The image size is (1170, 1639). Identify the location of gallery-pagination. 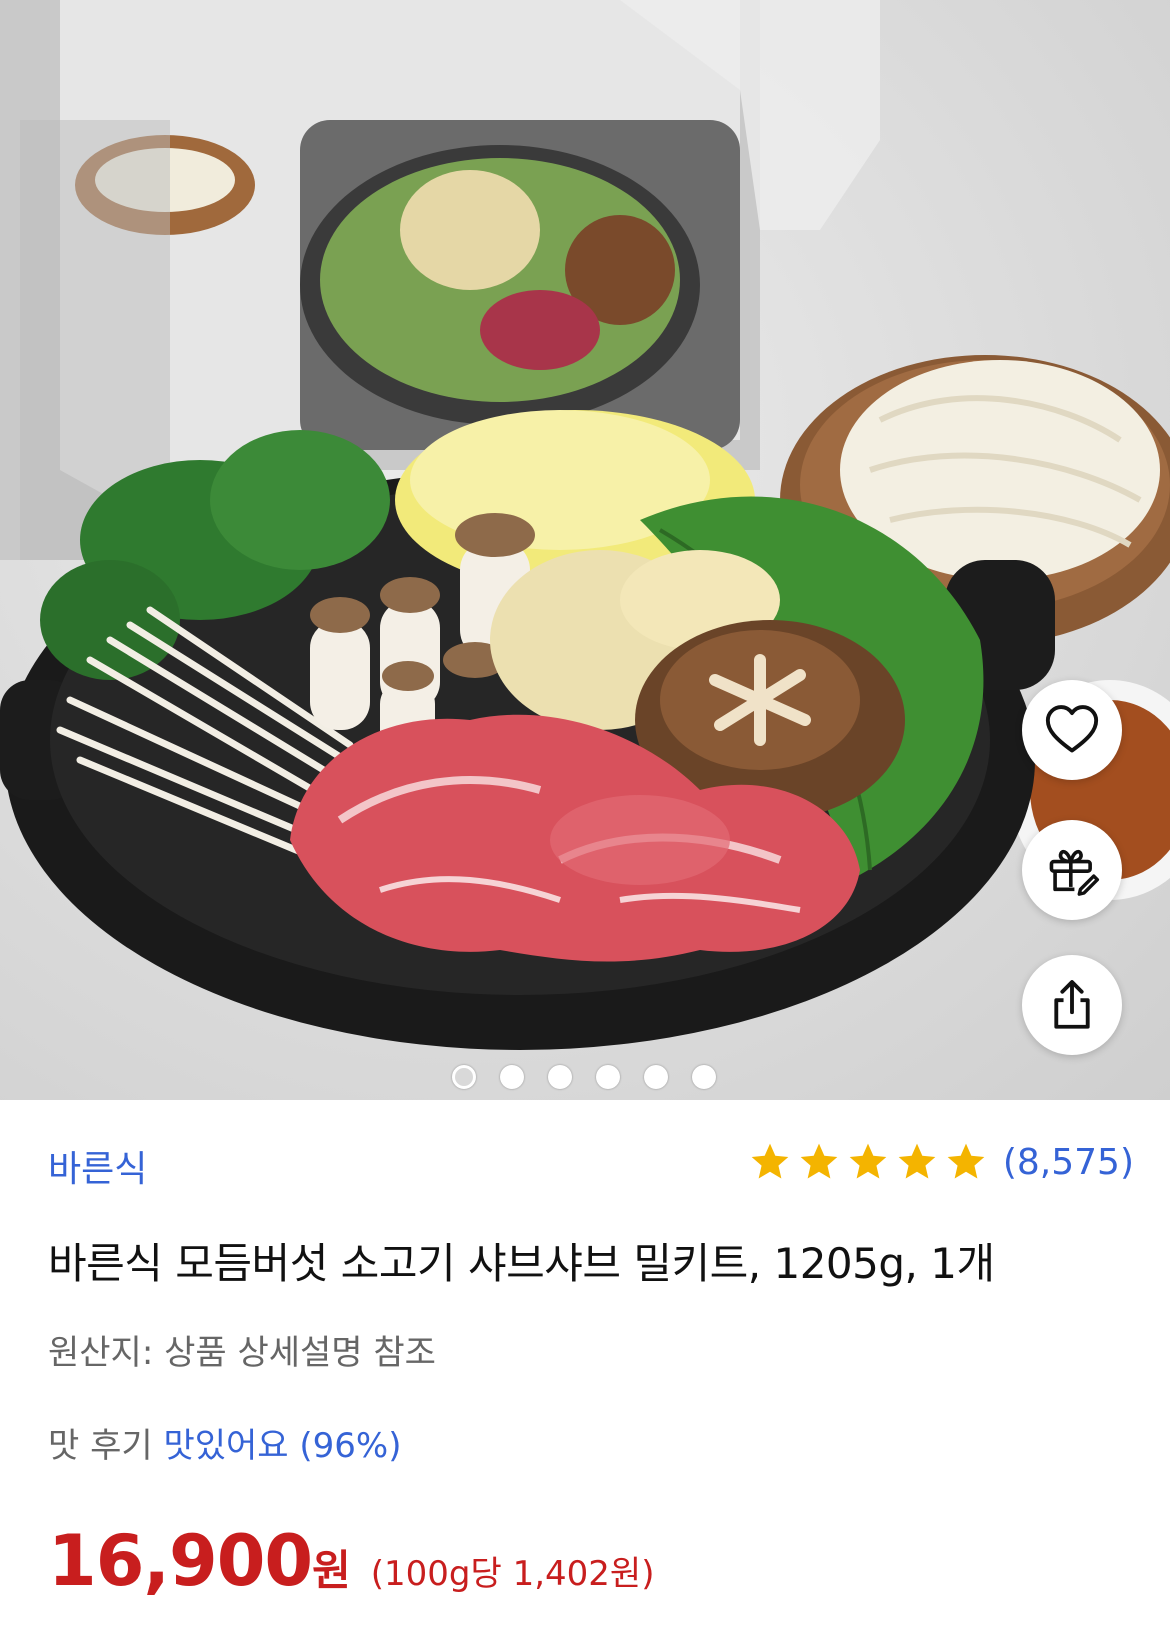
(584, 1077).